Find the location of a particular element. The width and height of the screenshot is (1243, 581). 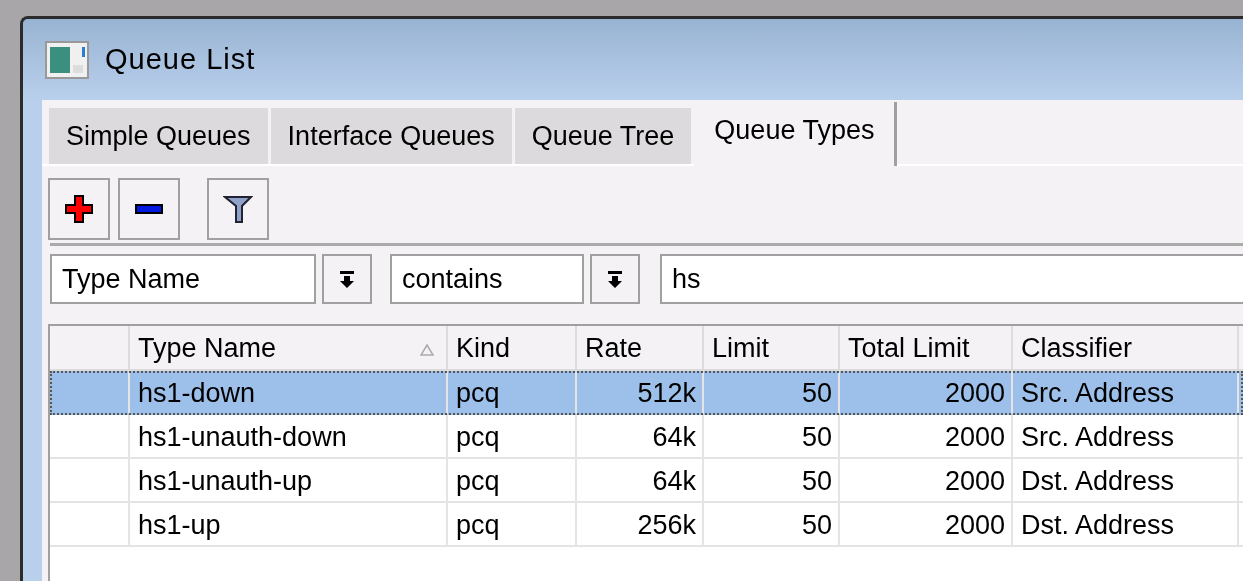

tab: Queue Tree is located at coordinates (603, 136).